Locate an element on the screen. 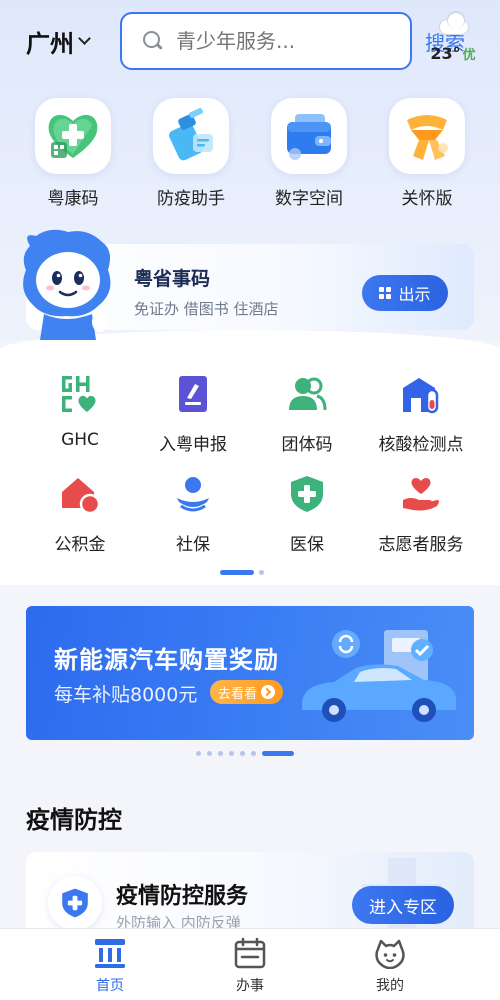 The width and height of the screenshot is (500, 1000). tab-label: 首页 is located at coordinates (110, 986).